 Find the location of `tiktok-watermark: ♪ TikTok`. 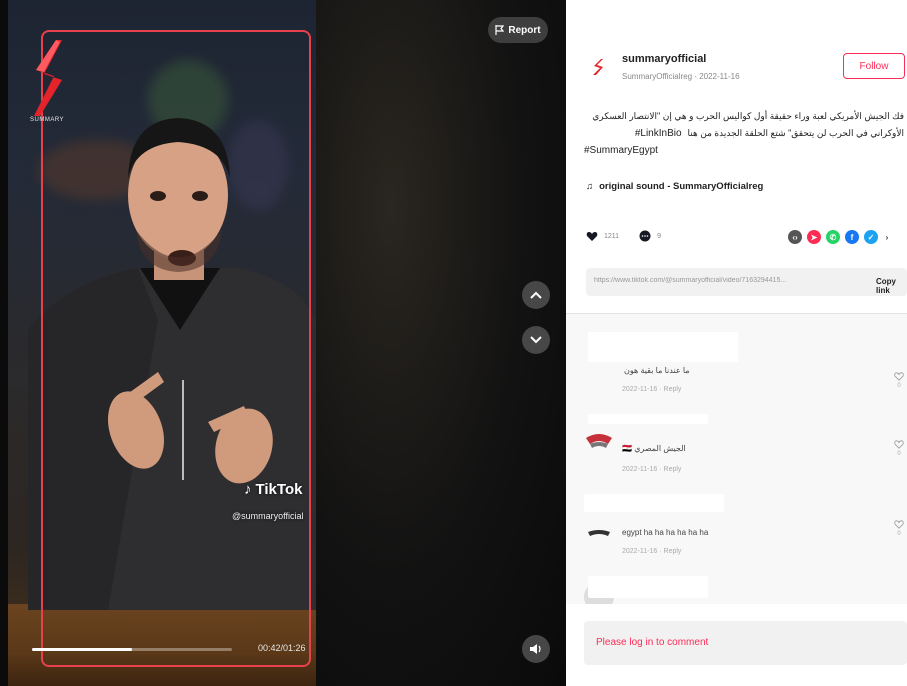

tiktok-watermark: ♪ TikTok is located at coordinates (273, 489).